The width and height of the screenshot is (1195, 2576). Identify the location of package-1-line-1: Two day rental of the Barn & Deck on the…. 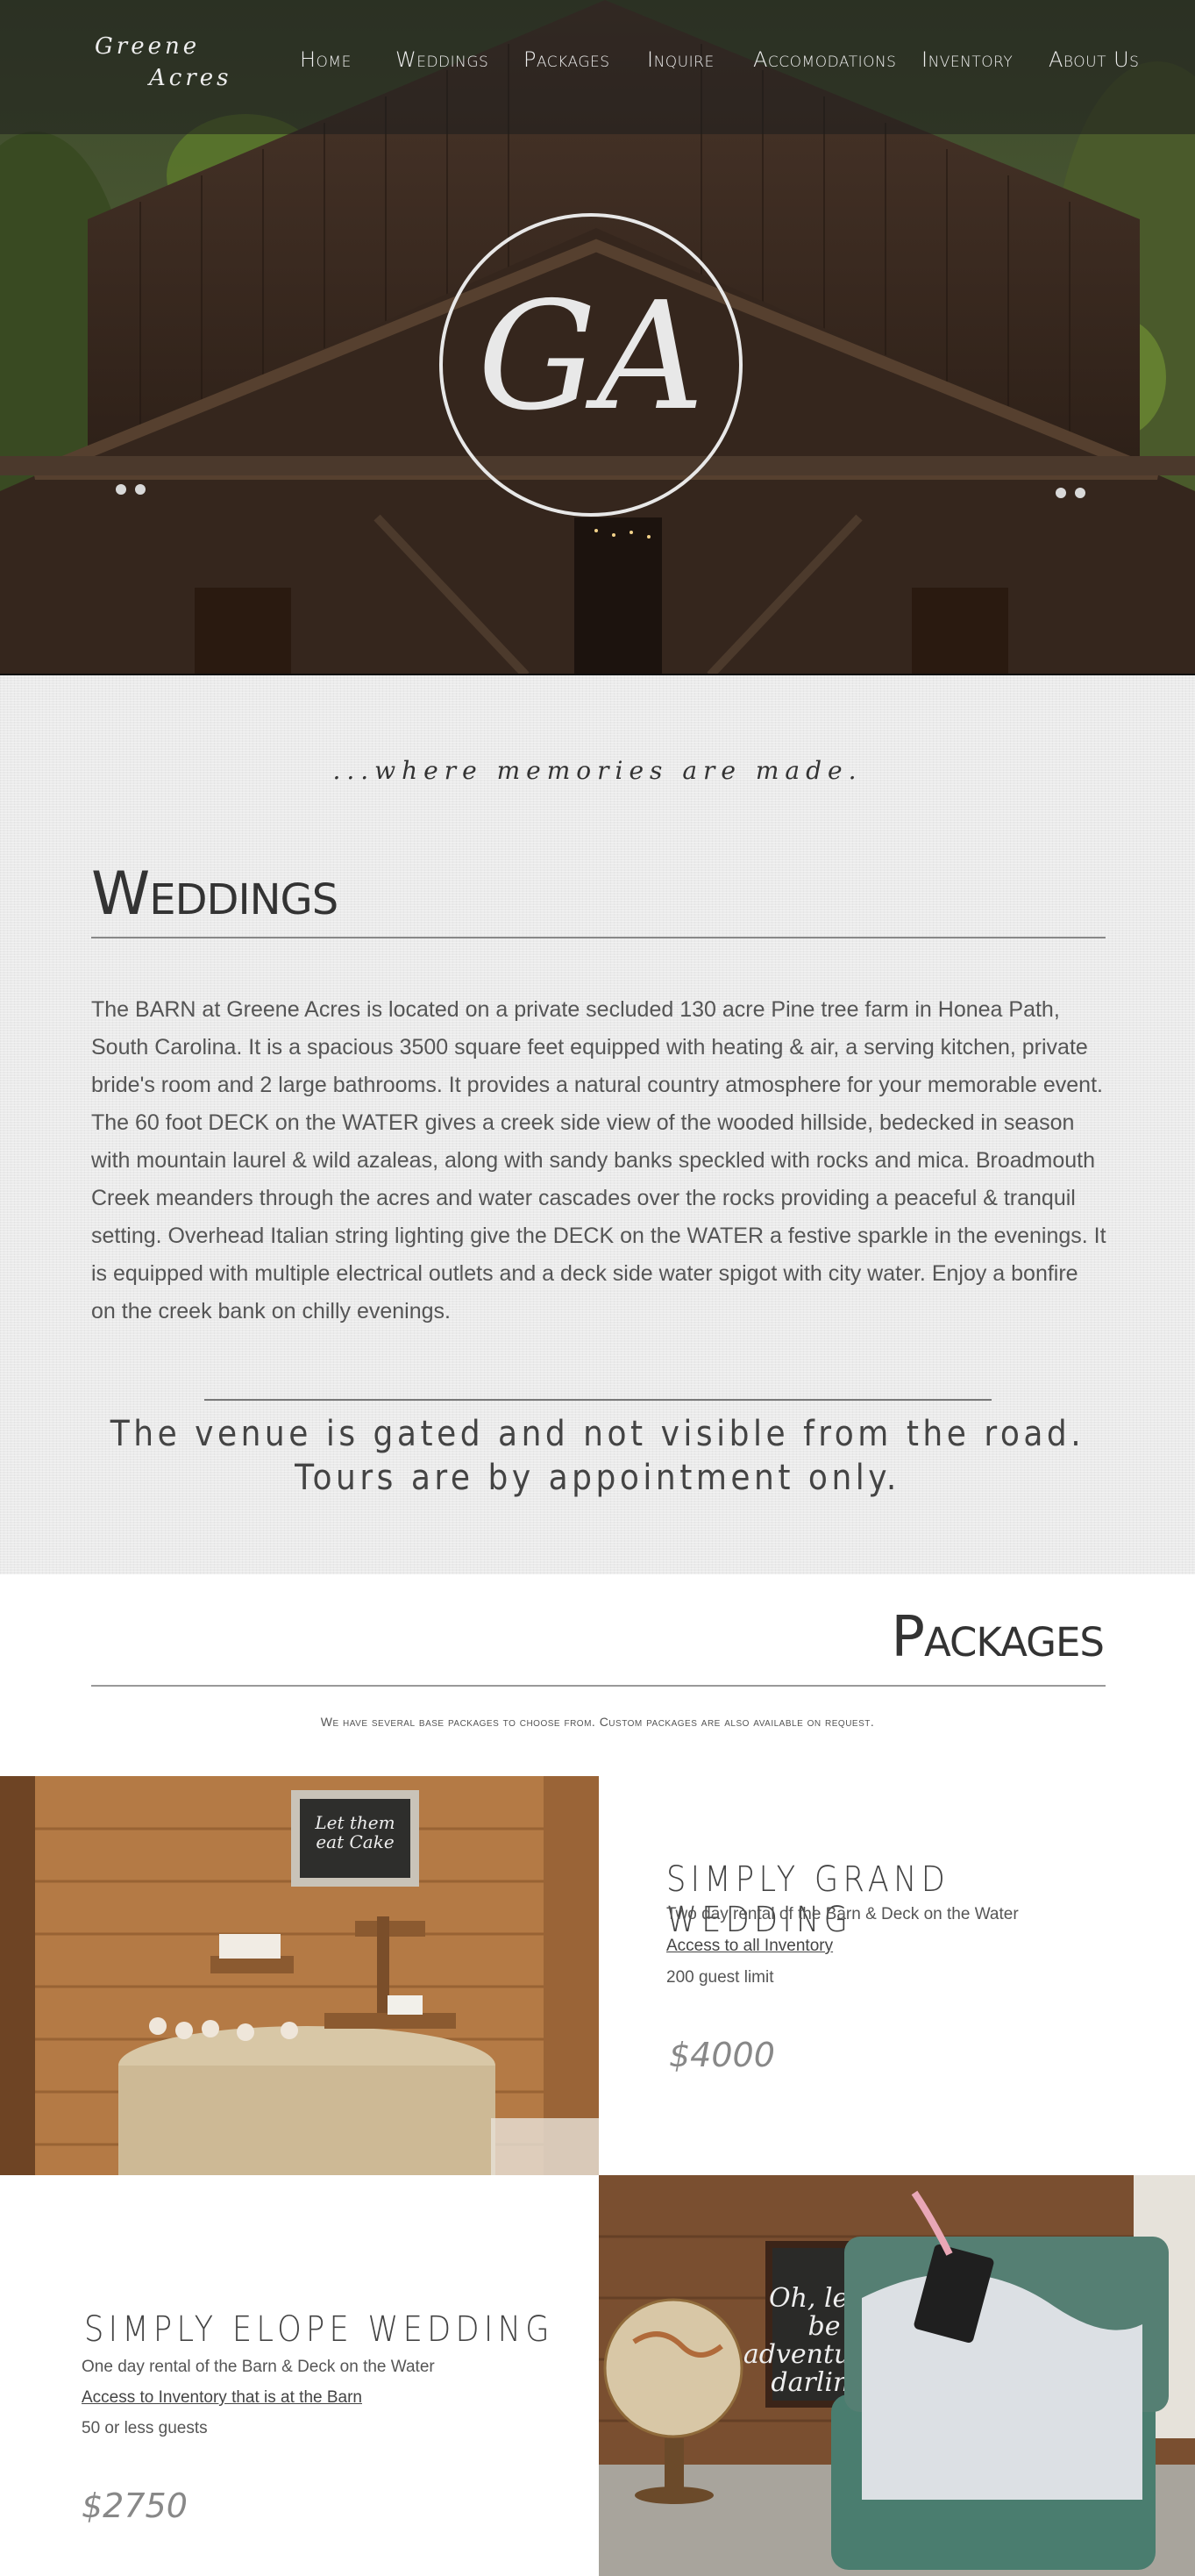
(842, 1914).